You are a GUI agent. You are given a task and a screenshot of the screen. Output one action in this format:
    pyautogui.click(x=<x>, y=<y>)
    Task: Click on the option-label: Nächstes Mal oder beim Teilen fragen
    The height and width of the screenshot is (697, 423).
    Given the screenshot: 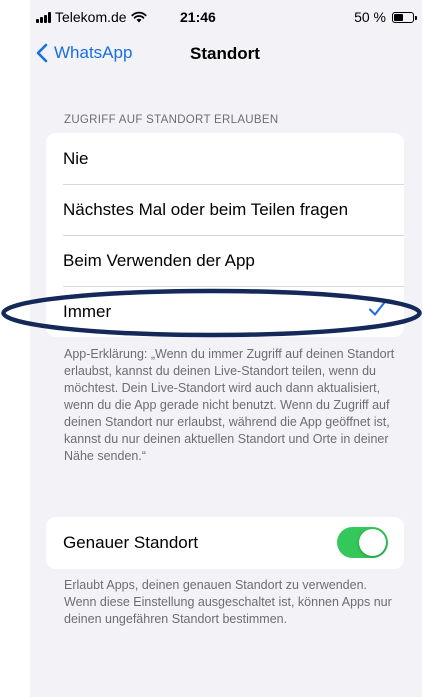 What is the action you would take?
    pyautogui.click(x=206, y=209)
    